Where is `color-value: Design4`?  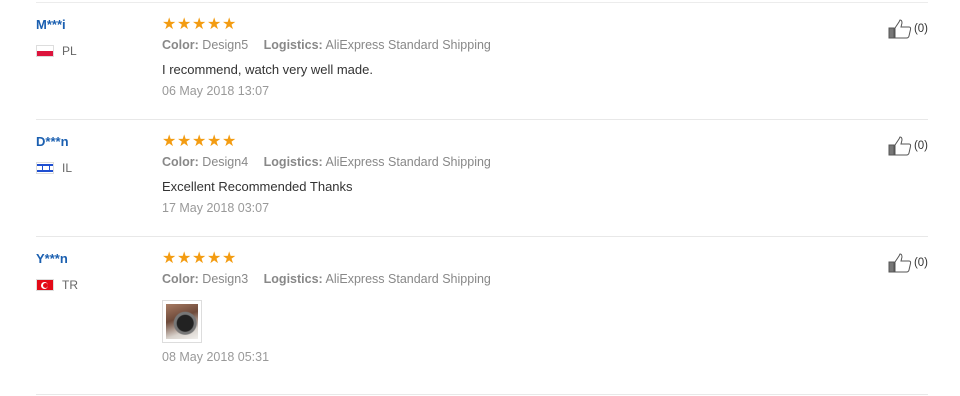 color-value: Design4 is located at coordinates (225, 162).